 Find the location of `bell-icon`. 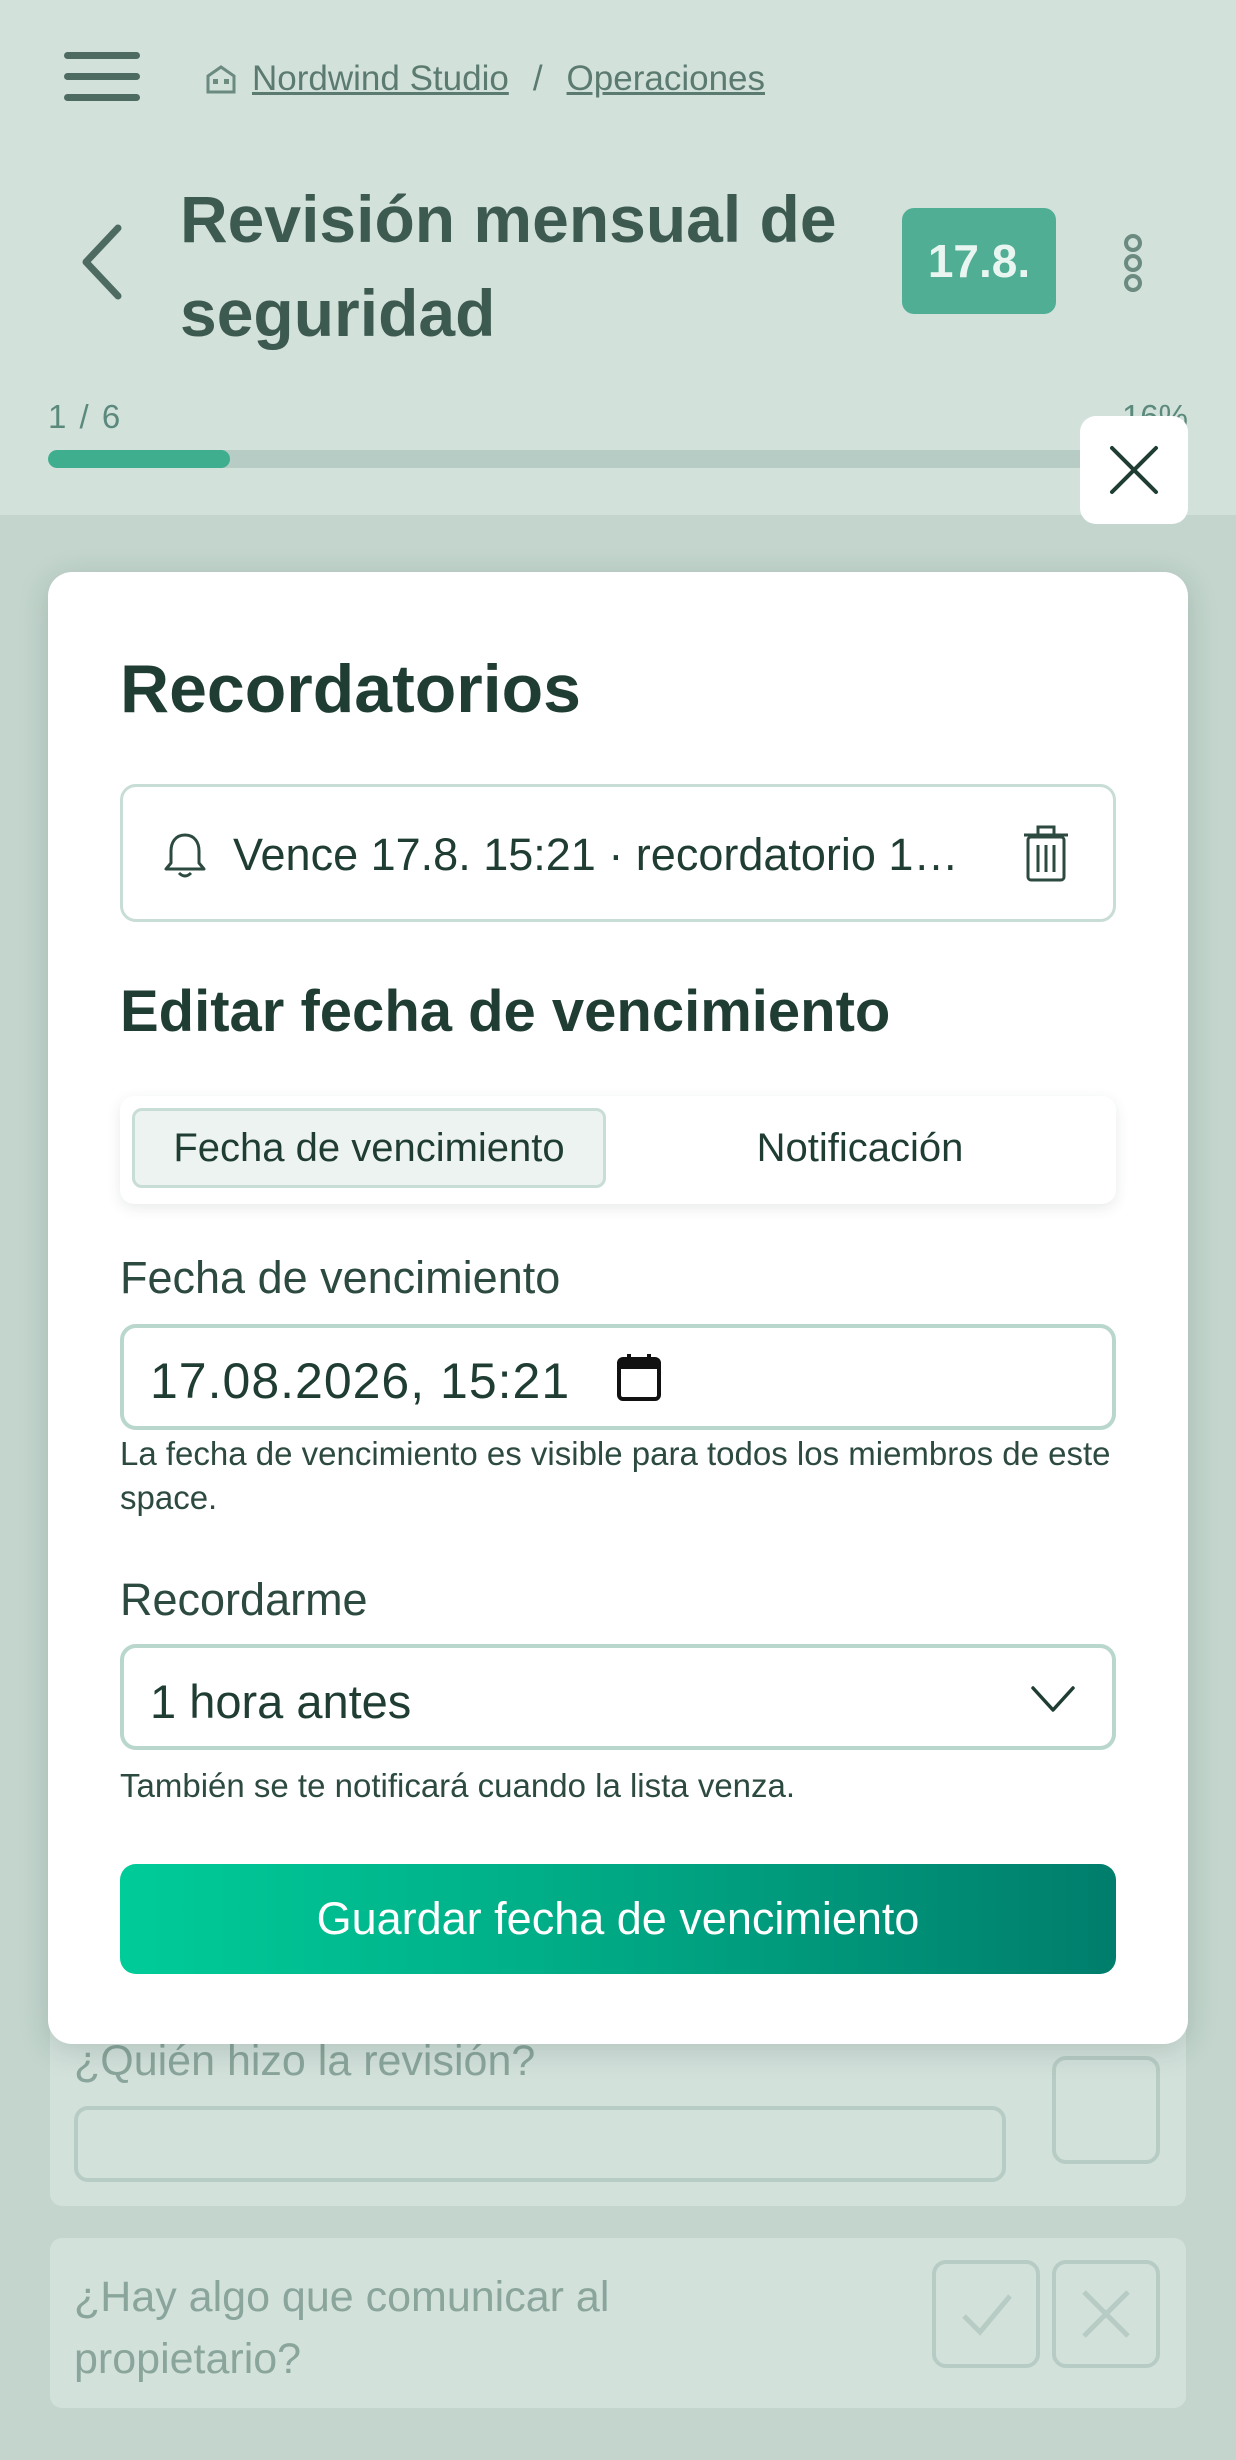

bell-icon is located at coordinates (185, 855).